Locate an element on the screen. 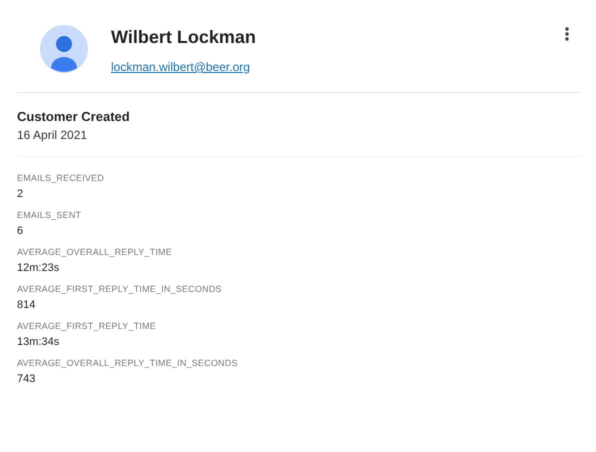 This screenshot has height=452, width=596. stat-value: 12m:23s is located at coordinates (38, 268).